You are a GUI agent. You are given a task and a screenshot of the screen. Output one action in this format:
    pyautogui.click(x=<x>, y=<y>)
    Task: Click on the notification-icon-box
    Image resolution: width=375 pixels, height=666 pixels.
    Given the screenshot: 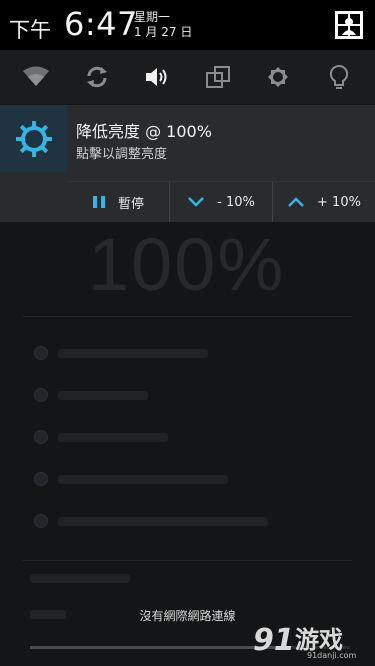 What is the action you would take?
    pyautogui.click(x=33, y=138)
    